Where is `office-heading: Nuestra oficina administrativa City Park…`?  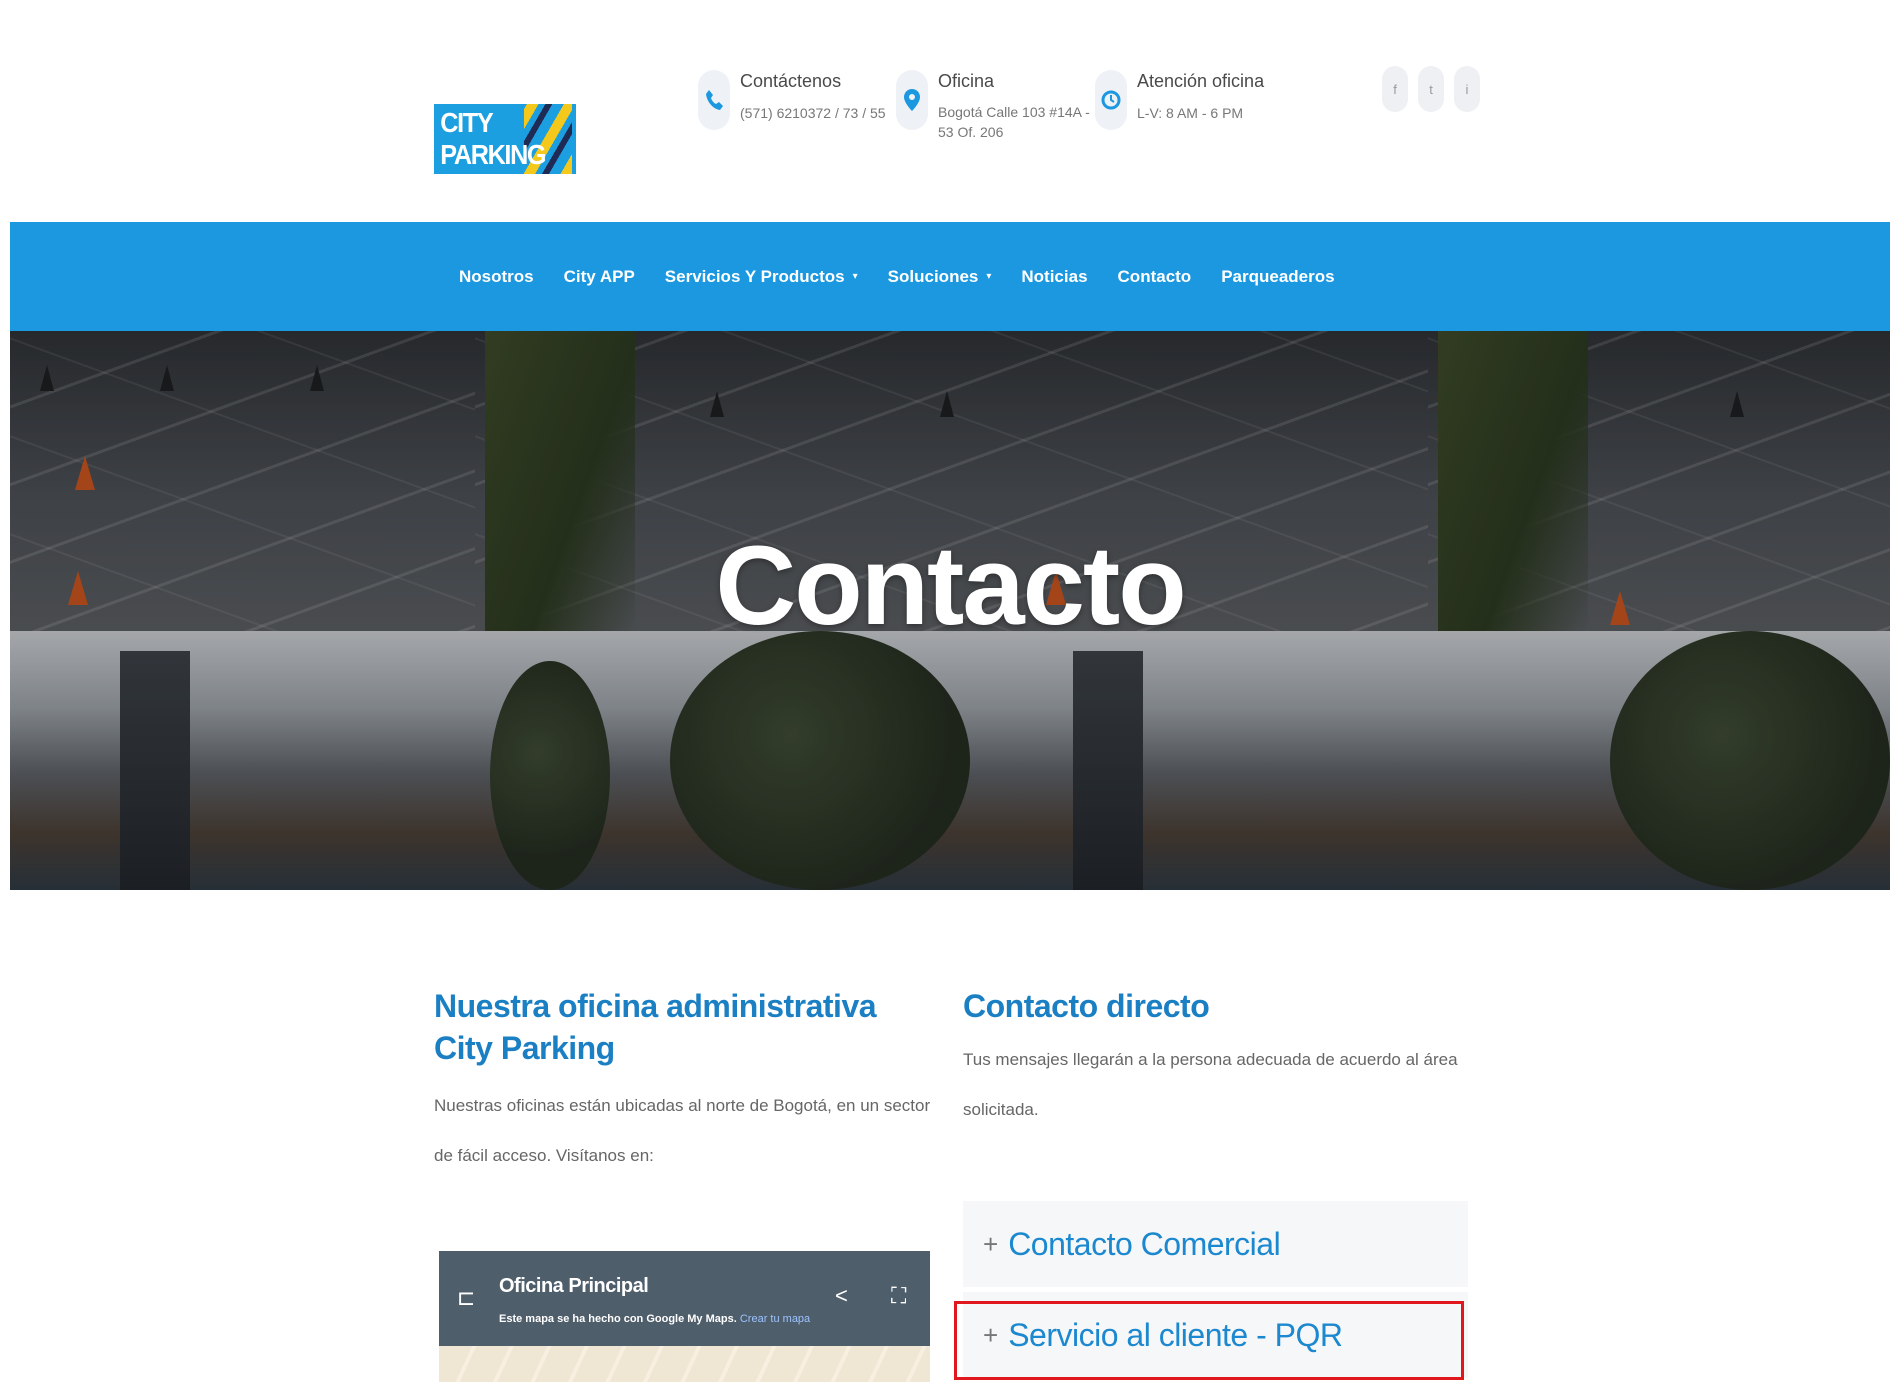 office-heading: Nuestra oficina administrativa City Park… is located at coordinates (655, 1027).